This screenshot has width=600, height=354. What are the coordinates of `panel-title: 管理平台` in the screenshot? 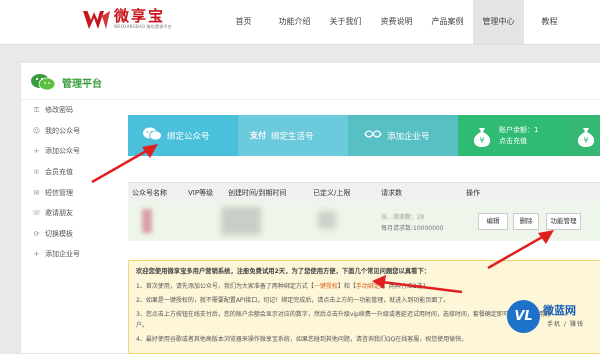 It's located at (82, 84).